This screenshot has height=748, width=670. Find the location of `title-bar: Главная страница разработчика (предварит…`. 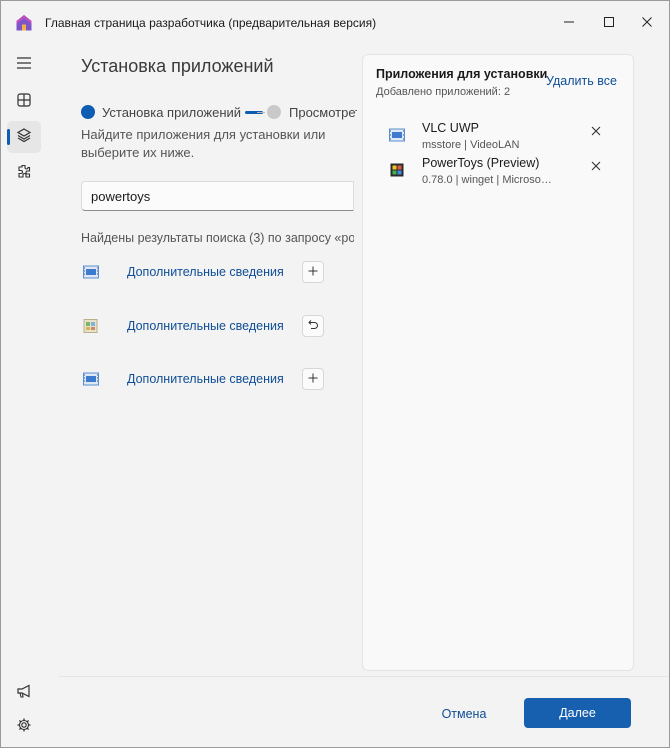

title-bar: Главная страница разработчика (предварит… is located at coordinates (335, 23).